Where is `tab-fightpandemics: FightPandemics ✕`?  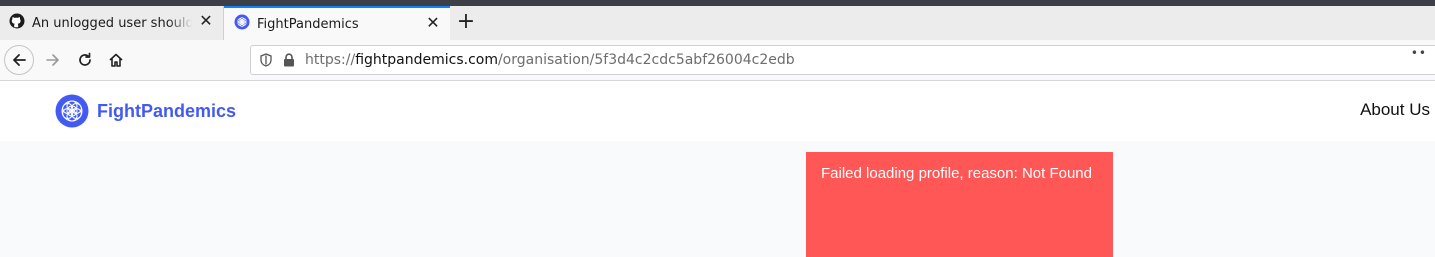
tab-fightpandemics: FightPandemics ✕ is located at coordinates (337, 23).